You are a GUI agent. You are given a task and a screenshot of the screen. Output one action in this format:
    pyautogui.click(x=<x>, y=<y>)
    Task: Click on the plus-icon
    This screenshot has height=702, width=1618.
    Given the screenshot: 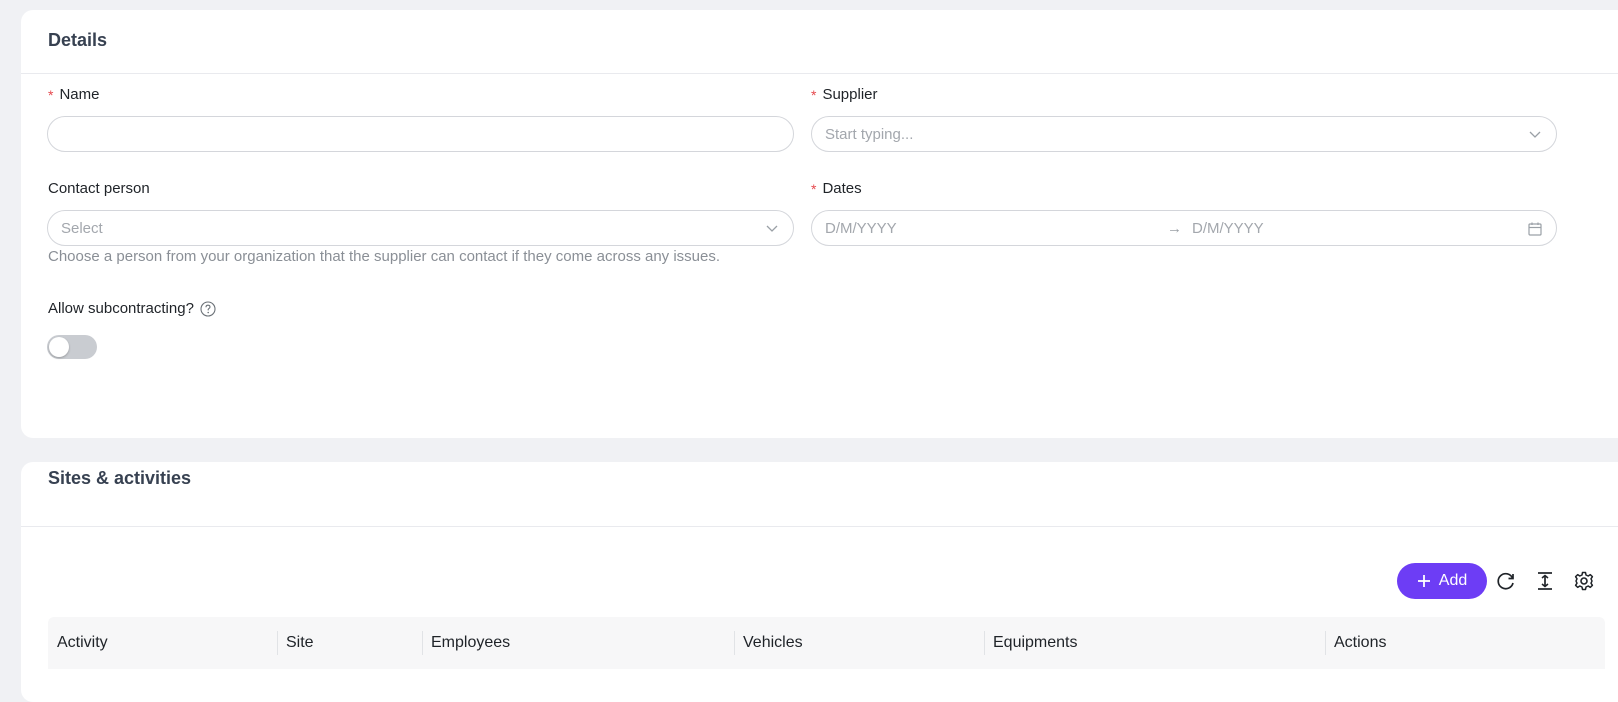 What is the action you would take?
    pyautogui.click(x=1423, y=581)
    